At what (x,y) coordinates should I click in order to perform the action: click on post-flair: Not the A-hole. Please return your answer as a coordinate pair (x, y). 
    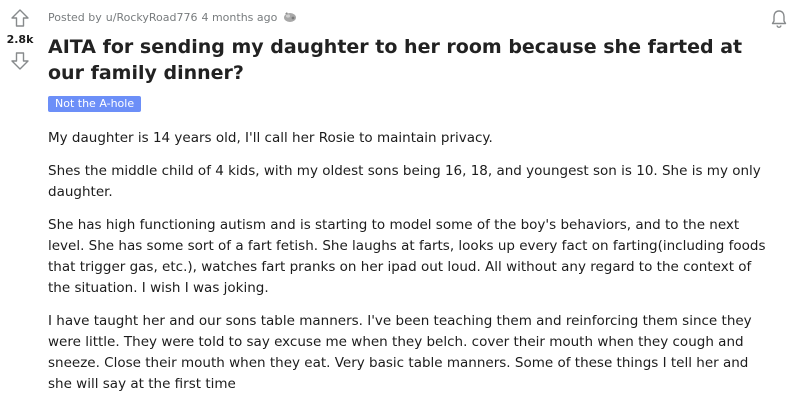
    Looking at the image, I should click on (95, 104).